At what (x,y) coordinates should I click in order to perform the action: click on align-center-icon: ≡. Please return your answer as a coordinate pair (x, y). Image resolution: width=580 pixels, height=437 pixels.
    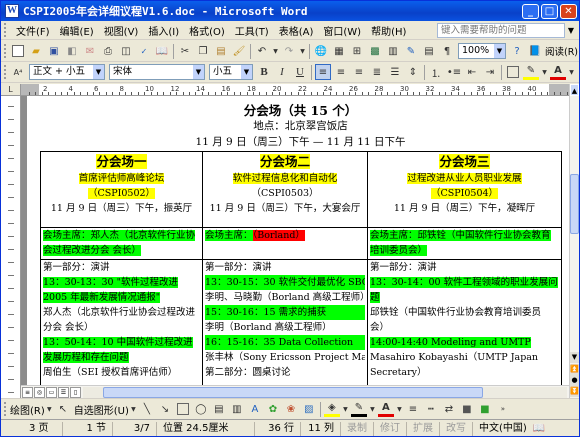
    Looking at the image, I should click on (341, 72).